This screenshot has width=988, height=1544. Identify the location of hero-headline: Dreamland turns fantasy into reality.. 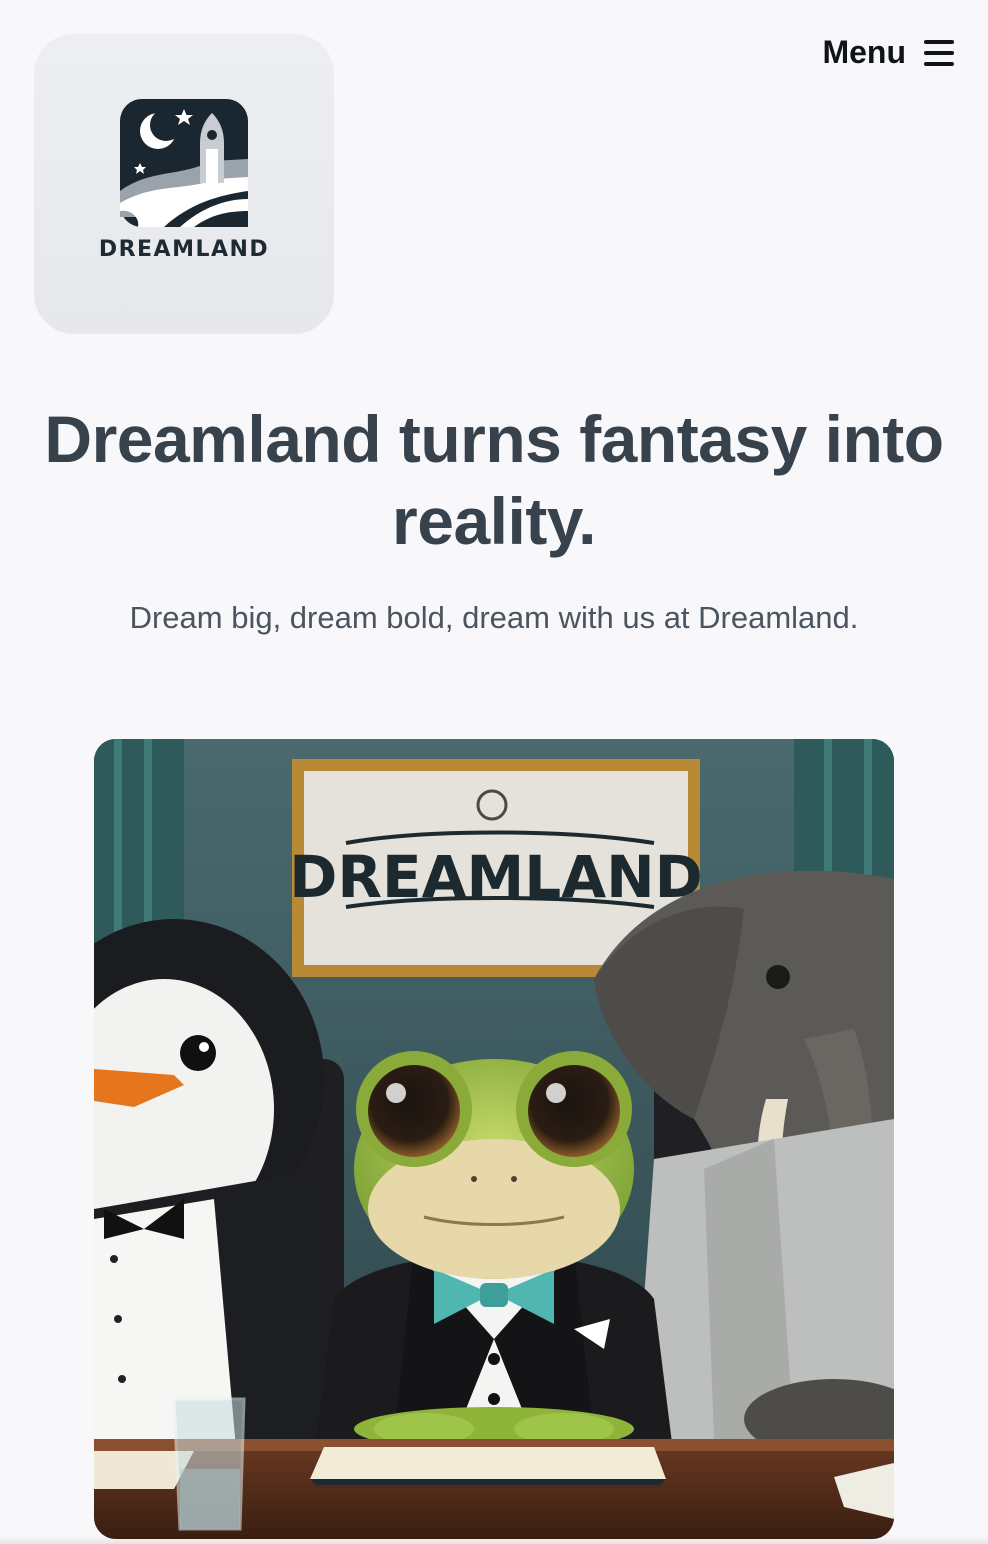
(494, 480).